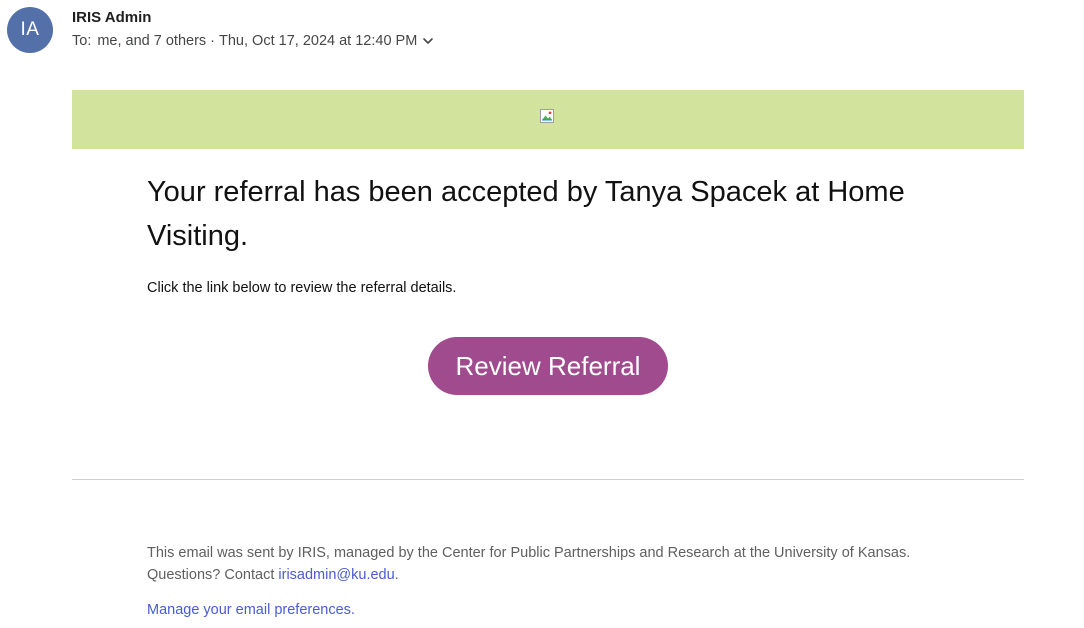 This screenshot has height=628, width=1084. What do you see at coordinates (577, 575) in the screenshot?
I see `questions-line: Questions? Contact irisadmin@ku.edu.` at bounding box center [577, 575].